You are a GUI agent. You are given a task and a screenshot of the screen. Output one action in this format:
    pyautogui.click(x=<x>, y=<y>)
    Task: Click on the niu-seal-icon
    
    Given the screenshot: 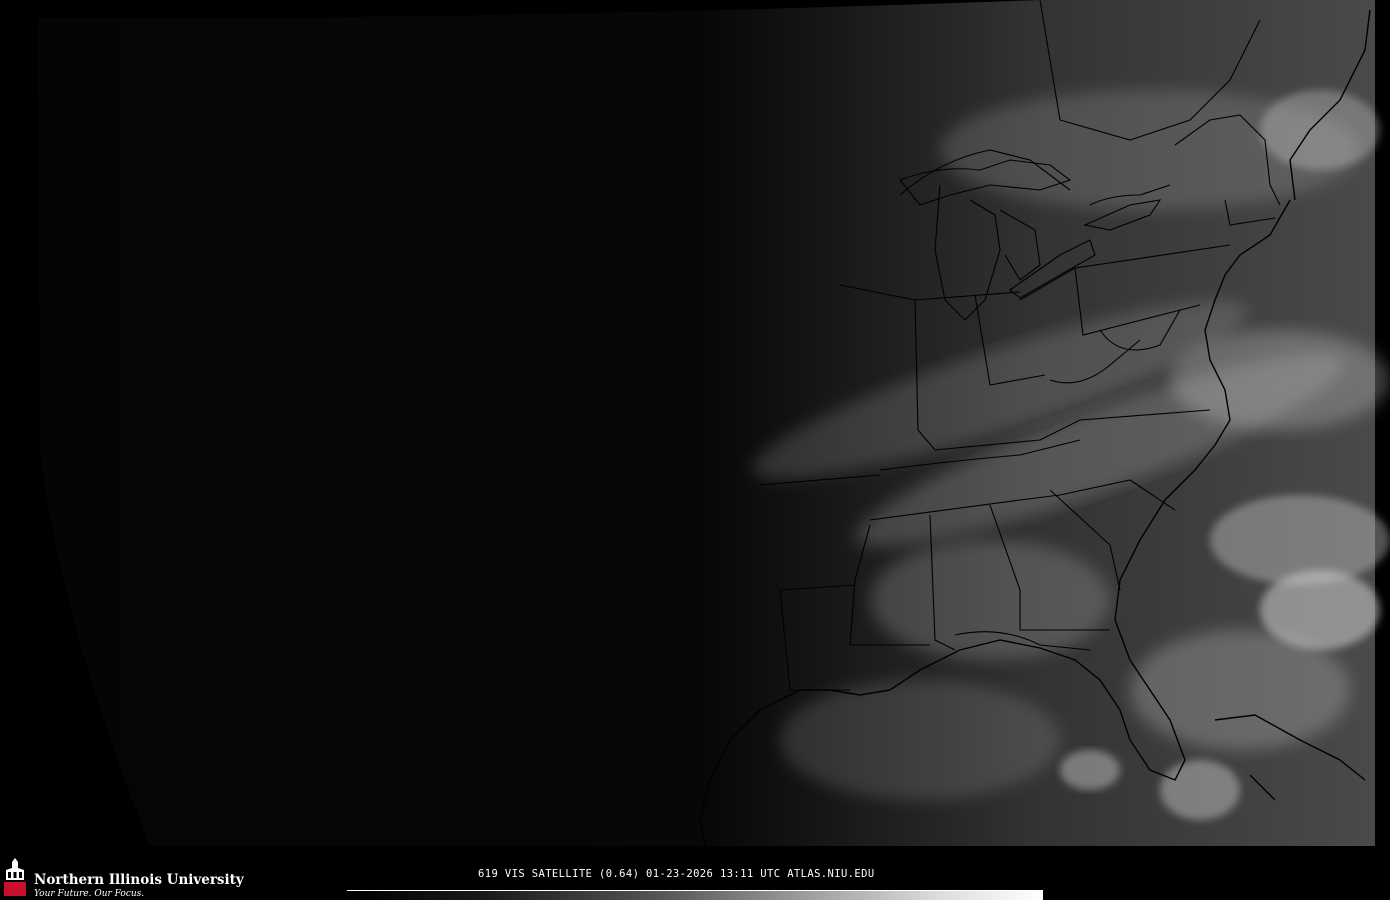 What is the action you would take?
    pyautogui.click(x=15, y=877)
    